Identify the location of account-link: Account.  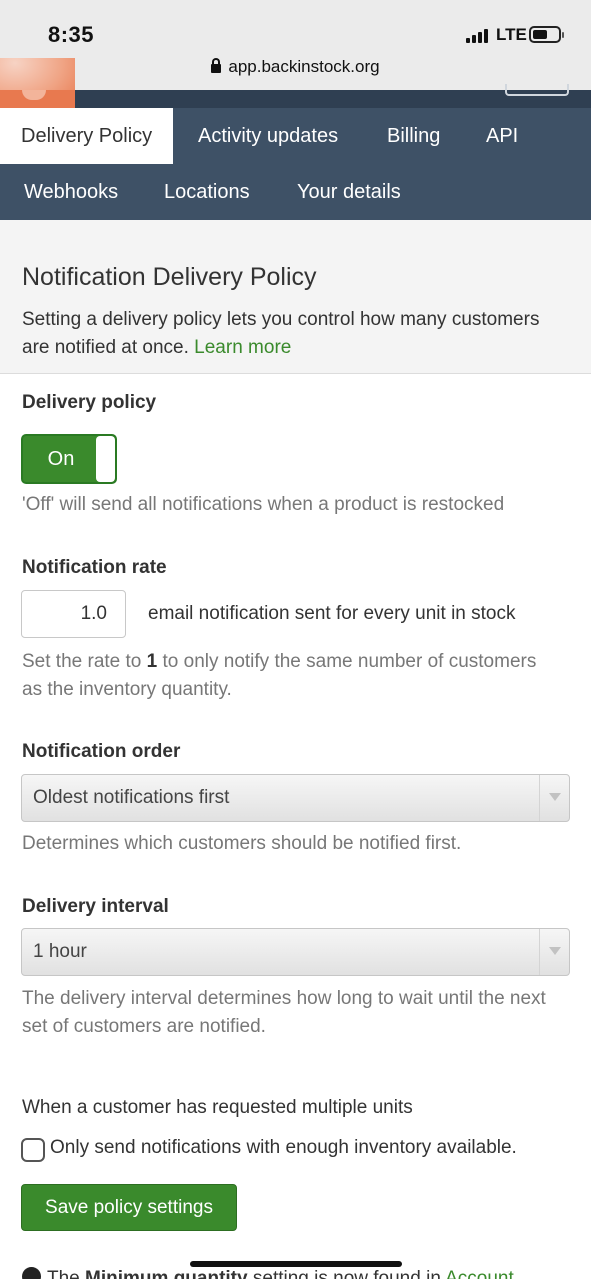
(479, 1273).